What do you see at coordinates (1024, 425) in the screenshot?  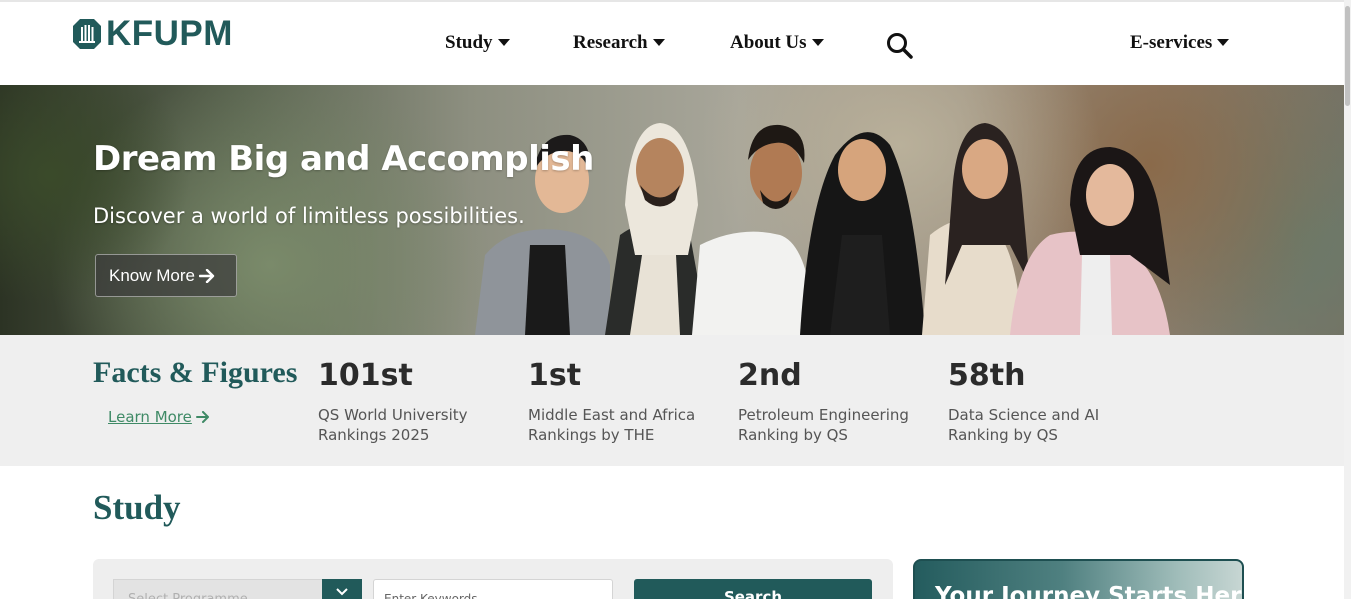 I see `stat-description: Data Science and AI Ranking by QS` at bounding box center [1024, 425].